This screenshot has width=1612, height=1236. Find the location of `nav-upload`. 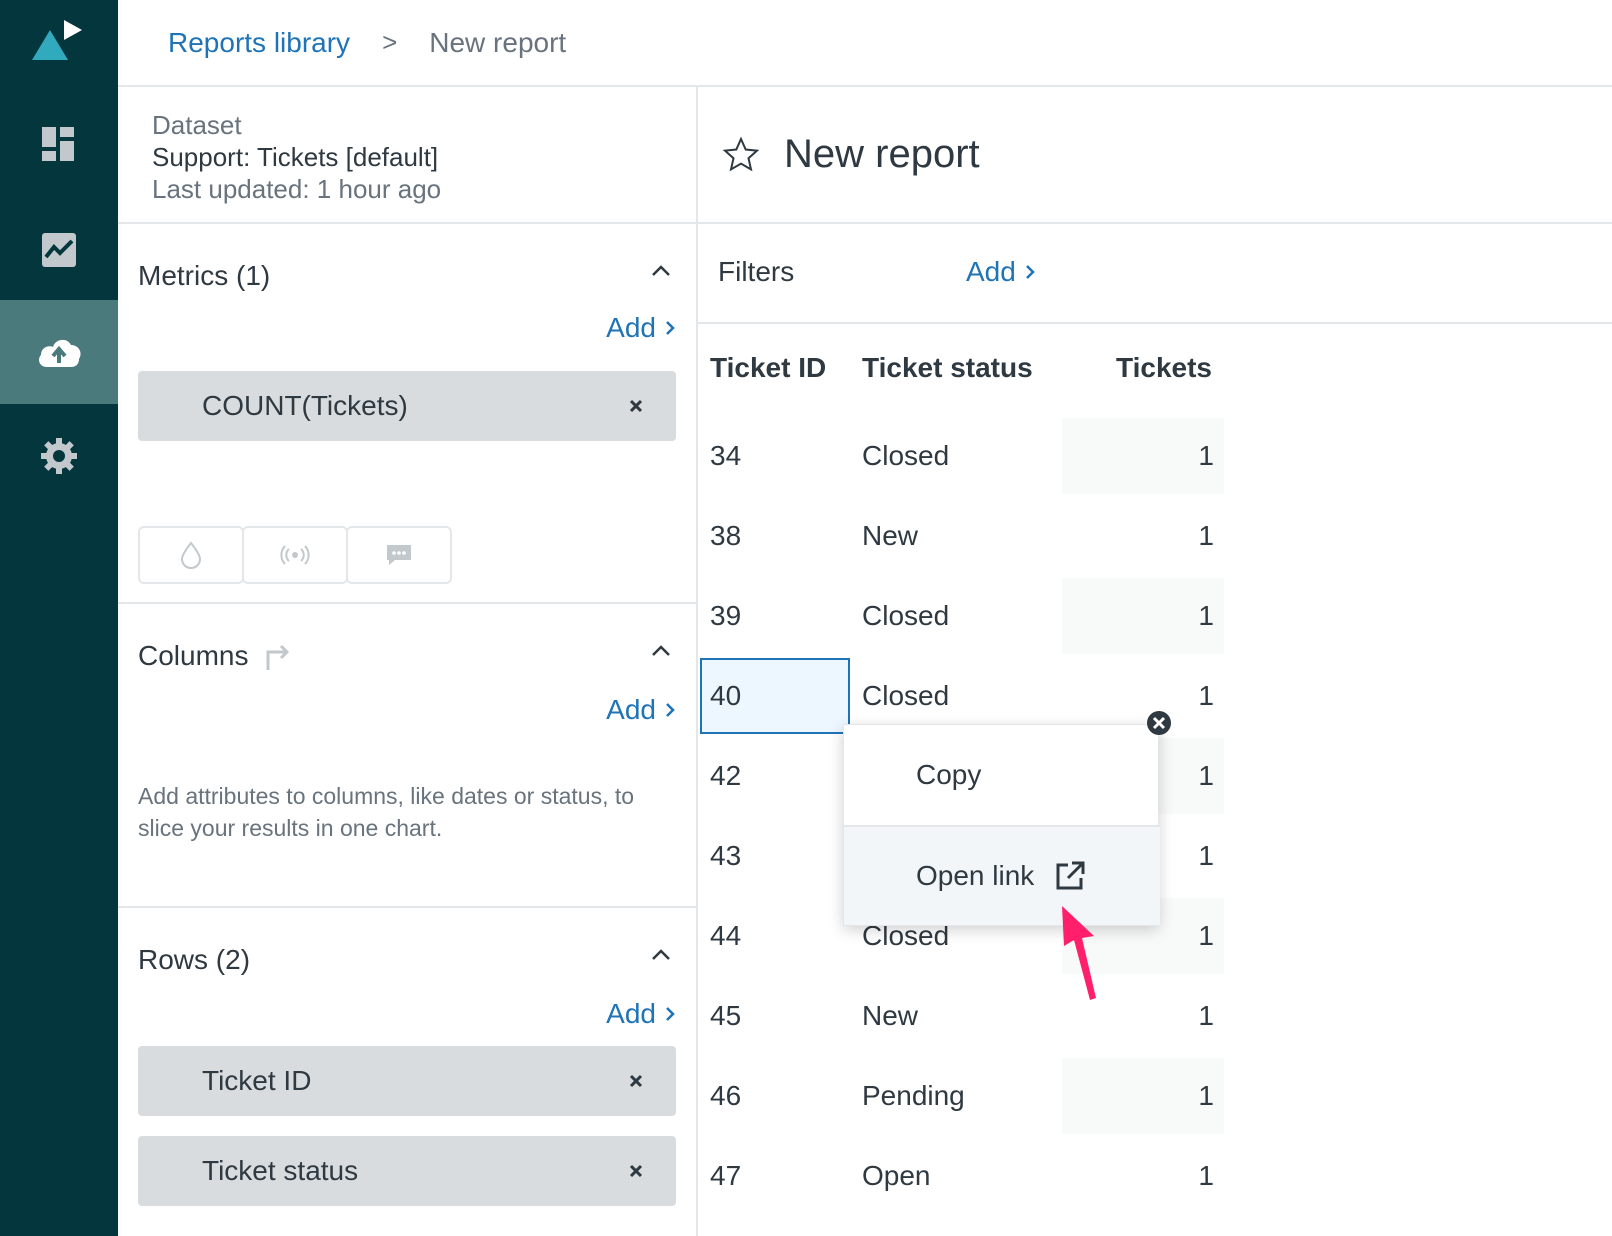

nav-upload is located at coordinates (59, 352).